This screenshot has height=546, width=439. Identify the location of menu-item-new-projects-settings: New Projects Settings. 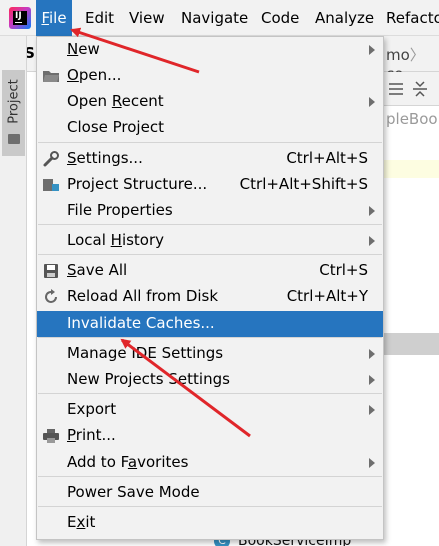
(210, 380).